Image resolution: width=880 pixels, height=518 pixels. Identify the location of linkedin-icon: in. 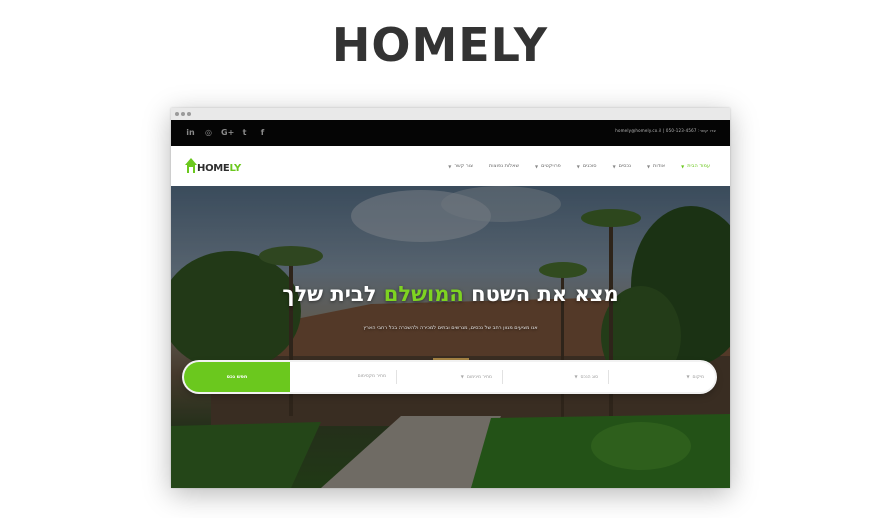
(190, 133).